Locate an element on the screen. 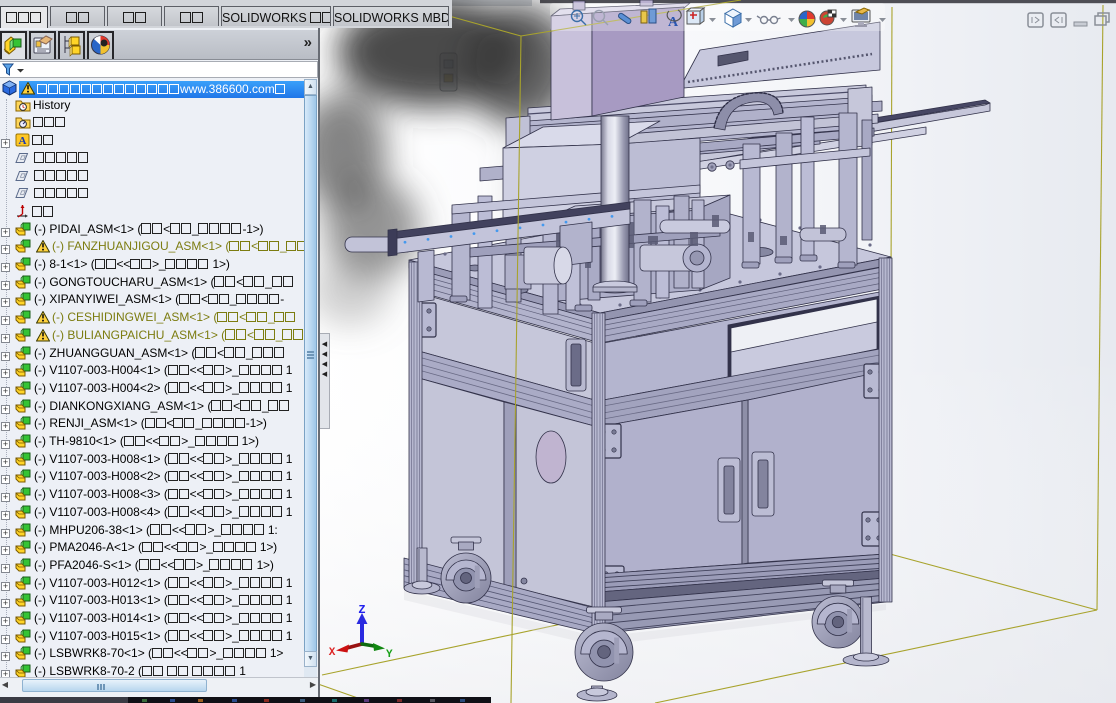 This screenshot has height=703, width=1116. svg-text: Y is located at coordinates (389, 655).